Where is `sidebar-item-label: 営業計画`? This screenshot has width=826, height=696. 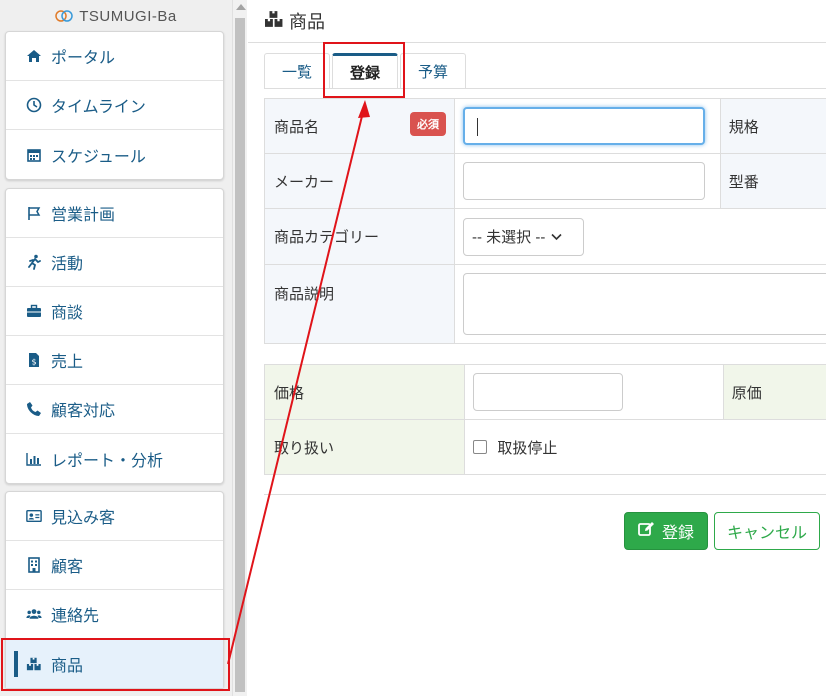 sidebar-item-label: 営業計画 is located at coordinates (83, 215).